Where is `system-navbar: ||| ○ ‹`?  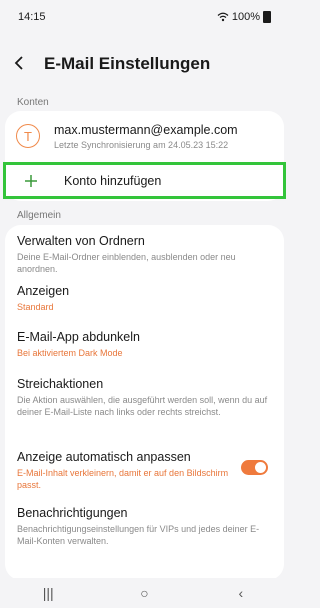
system-navbar: ||| ○ ‹ is located at coordinates (144, 593).